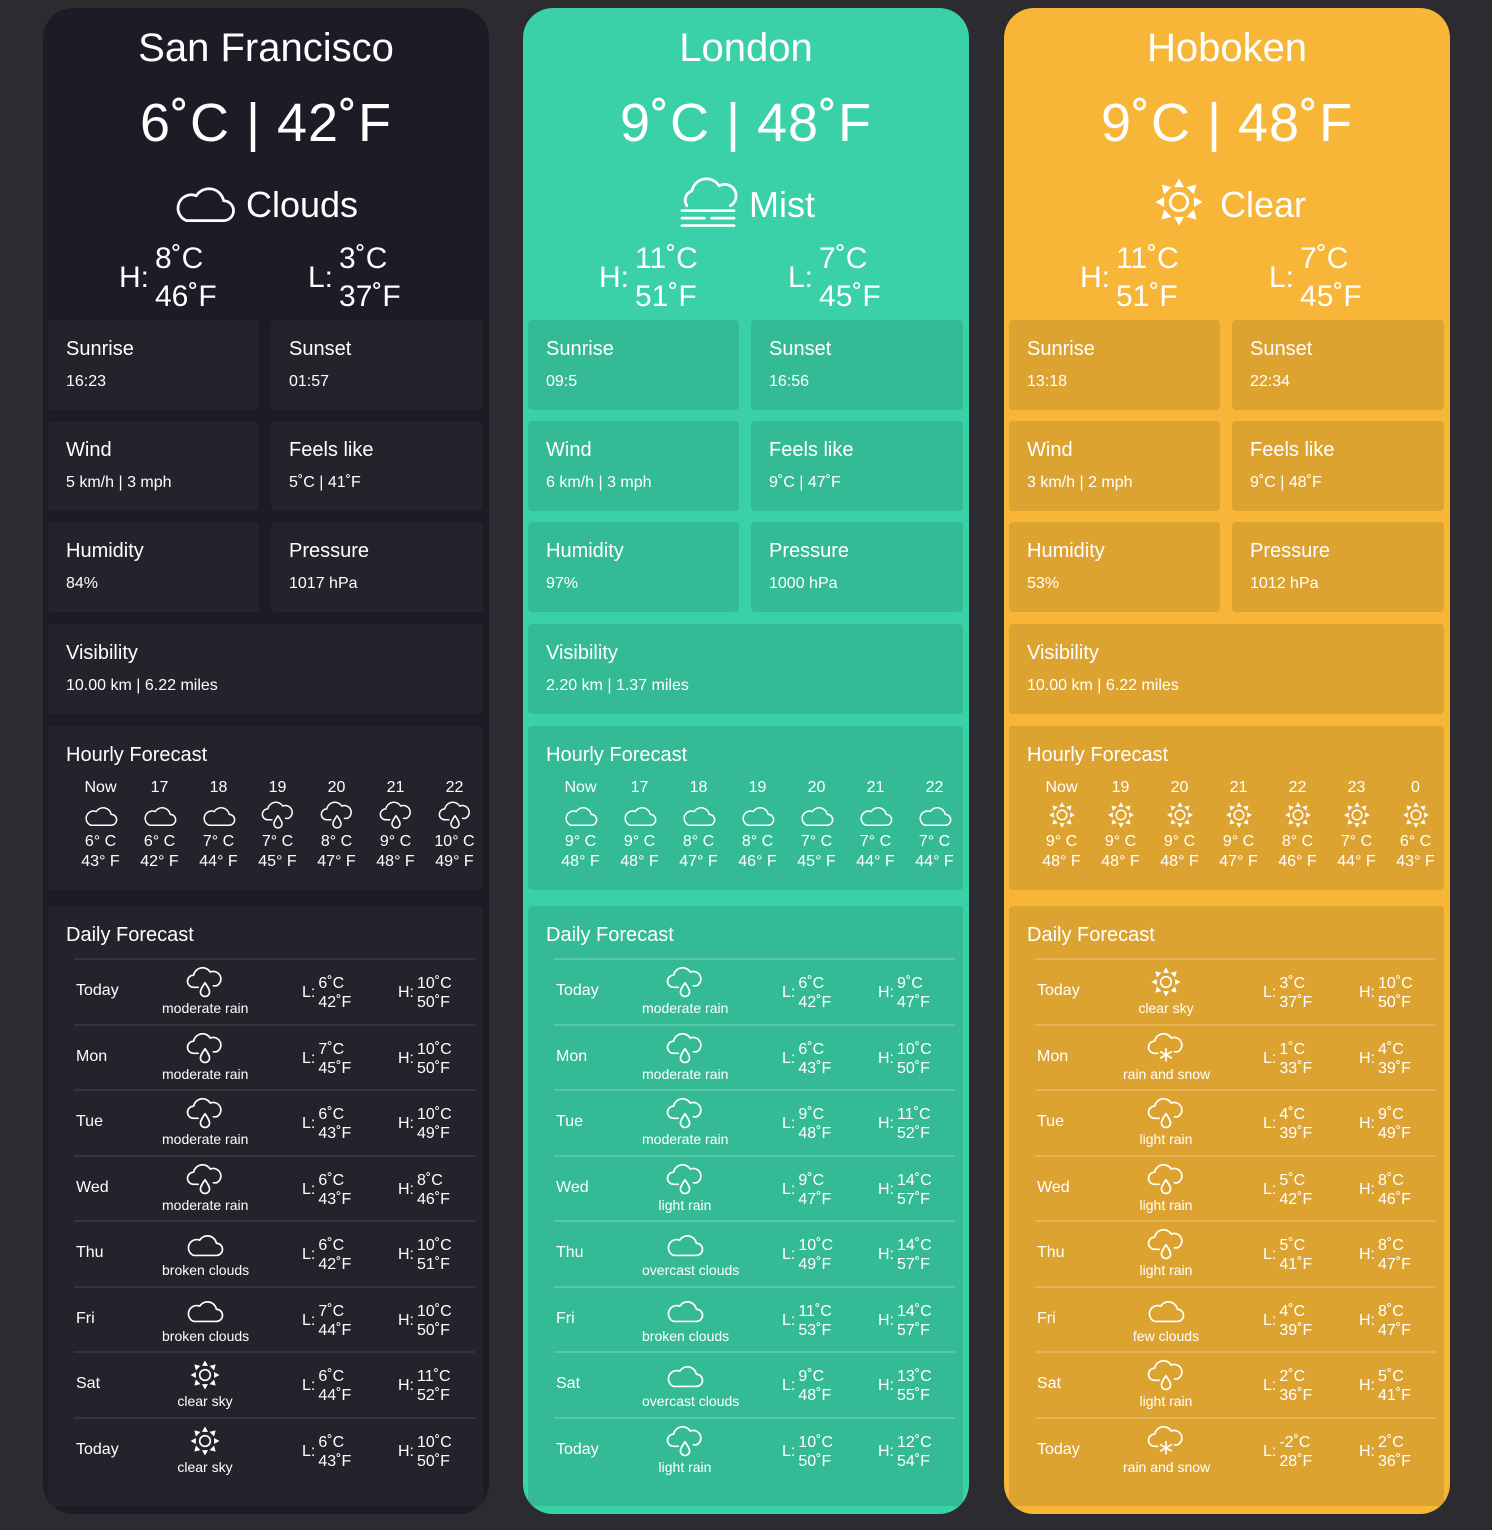 The height and width of the screenshot is (1530, 1492). Describe the element at coordinates (905, 1255) in the screenshot. I see `day-high: H: 14˚C 57˚F` at that location.